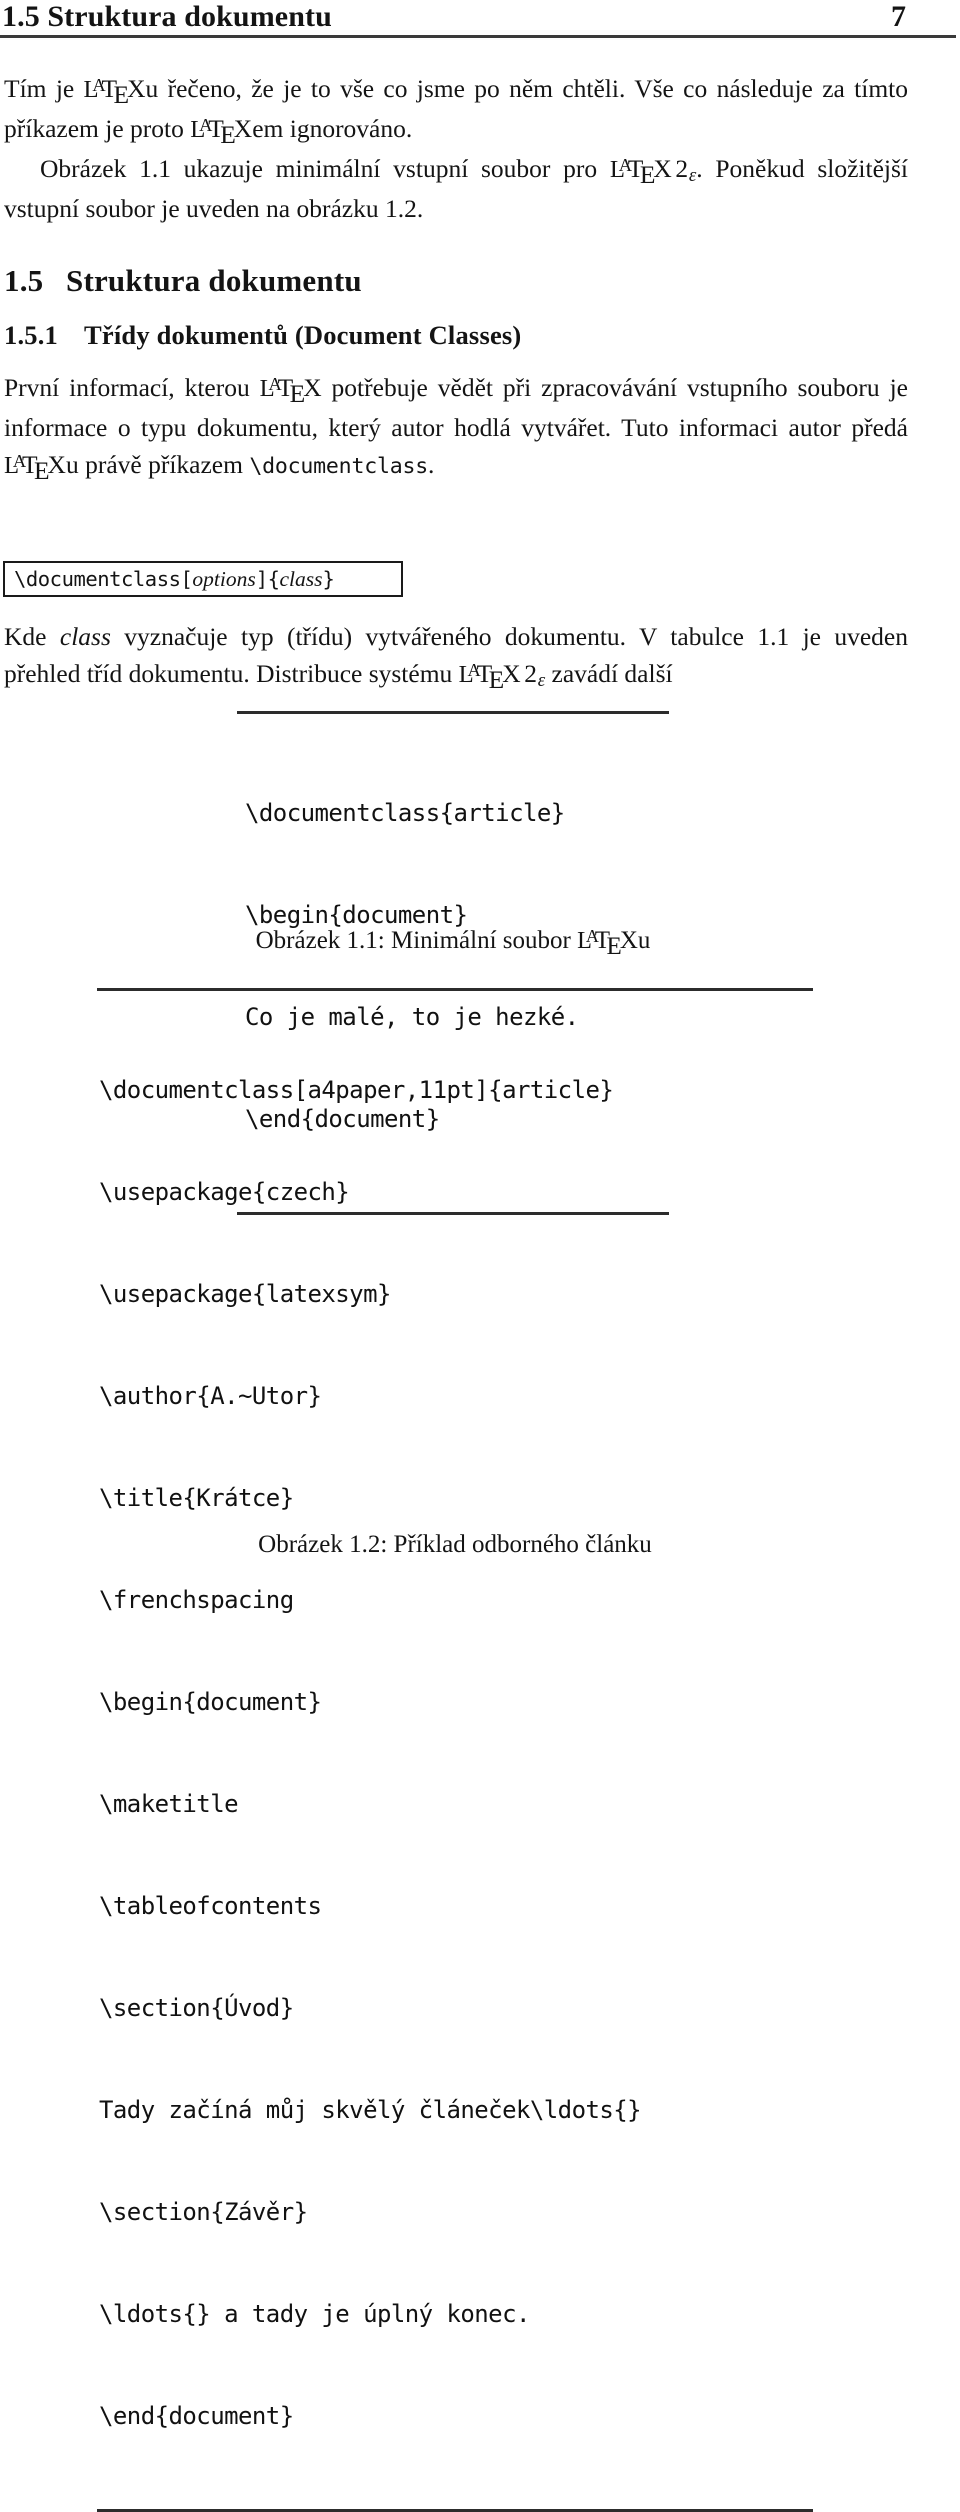  What do you see at coordinates (405, 813) in the screenshot?
I see `code-line: \documentclass{article}` at bounding box center [405, 813].